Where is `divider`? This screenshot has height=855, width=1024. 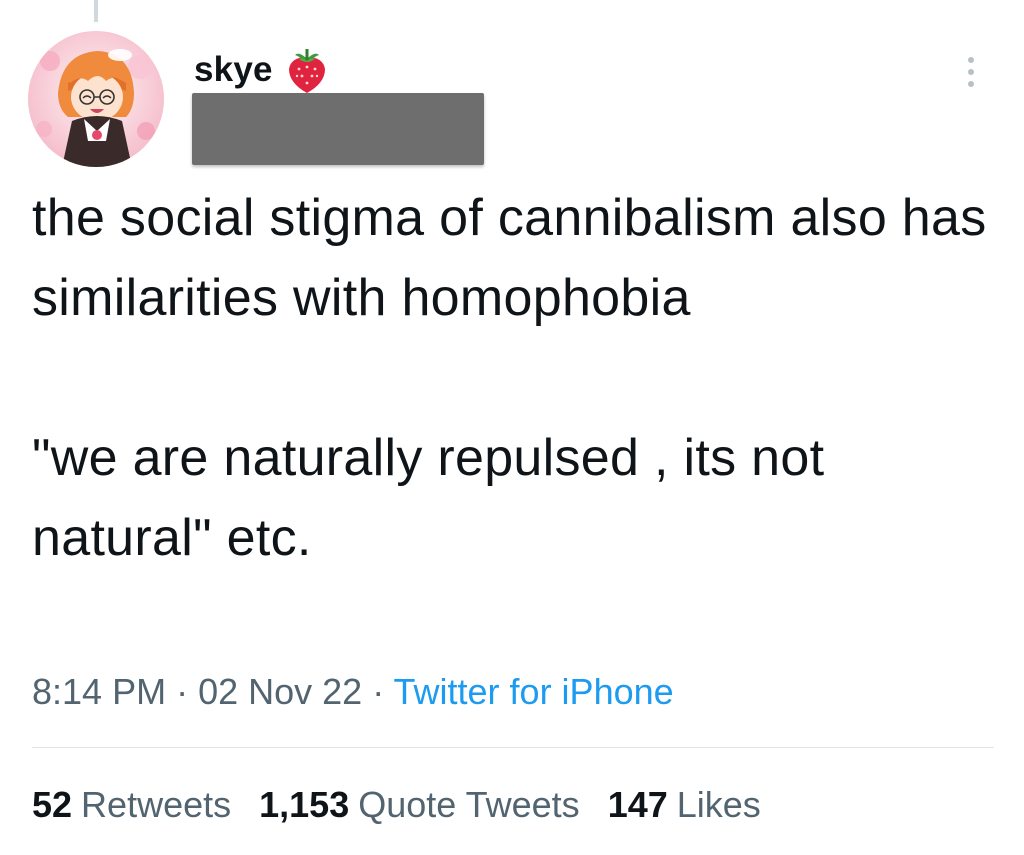
divider is located at coordinates (513, 747).